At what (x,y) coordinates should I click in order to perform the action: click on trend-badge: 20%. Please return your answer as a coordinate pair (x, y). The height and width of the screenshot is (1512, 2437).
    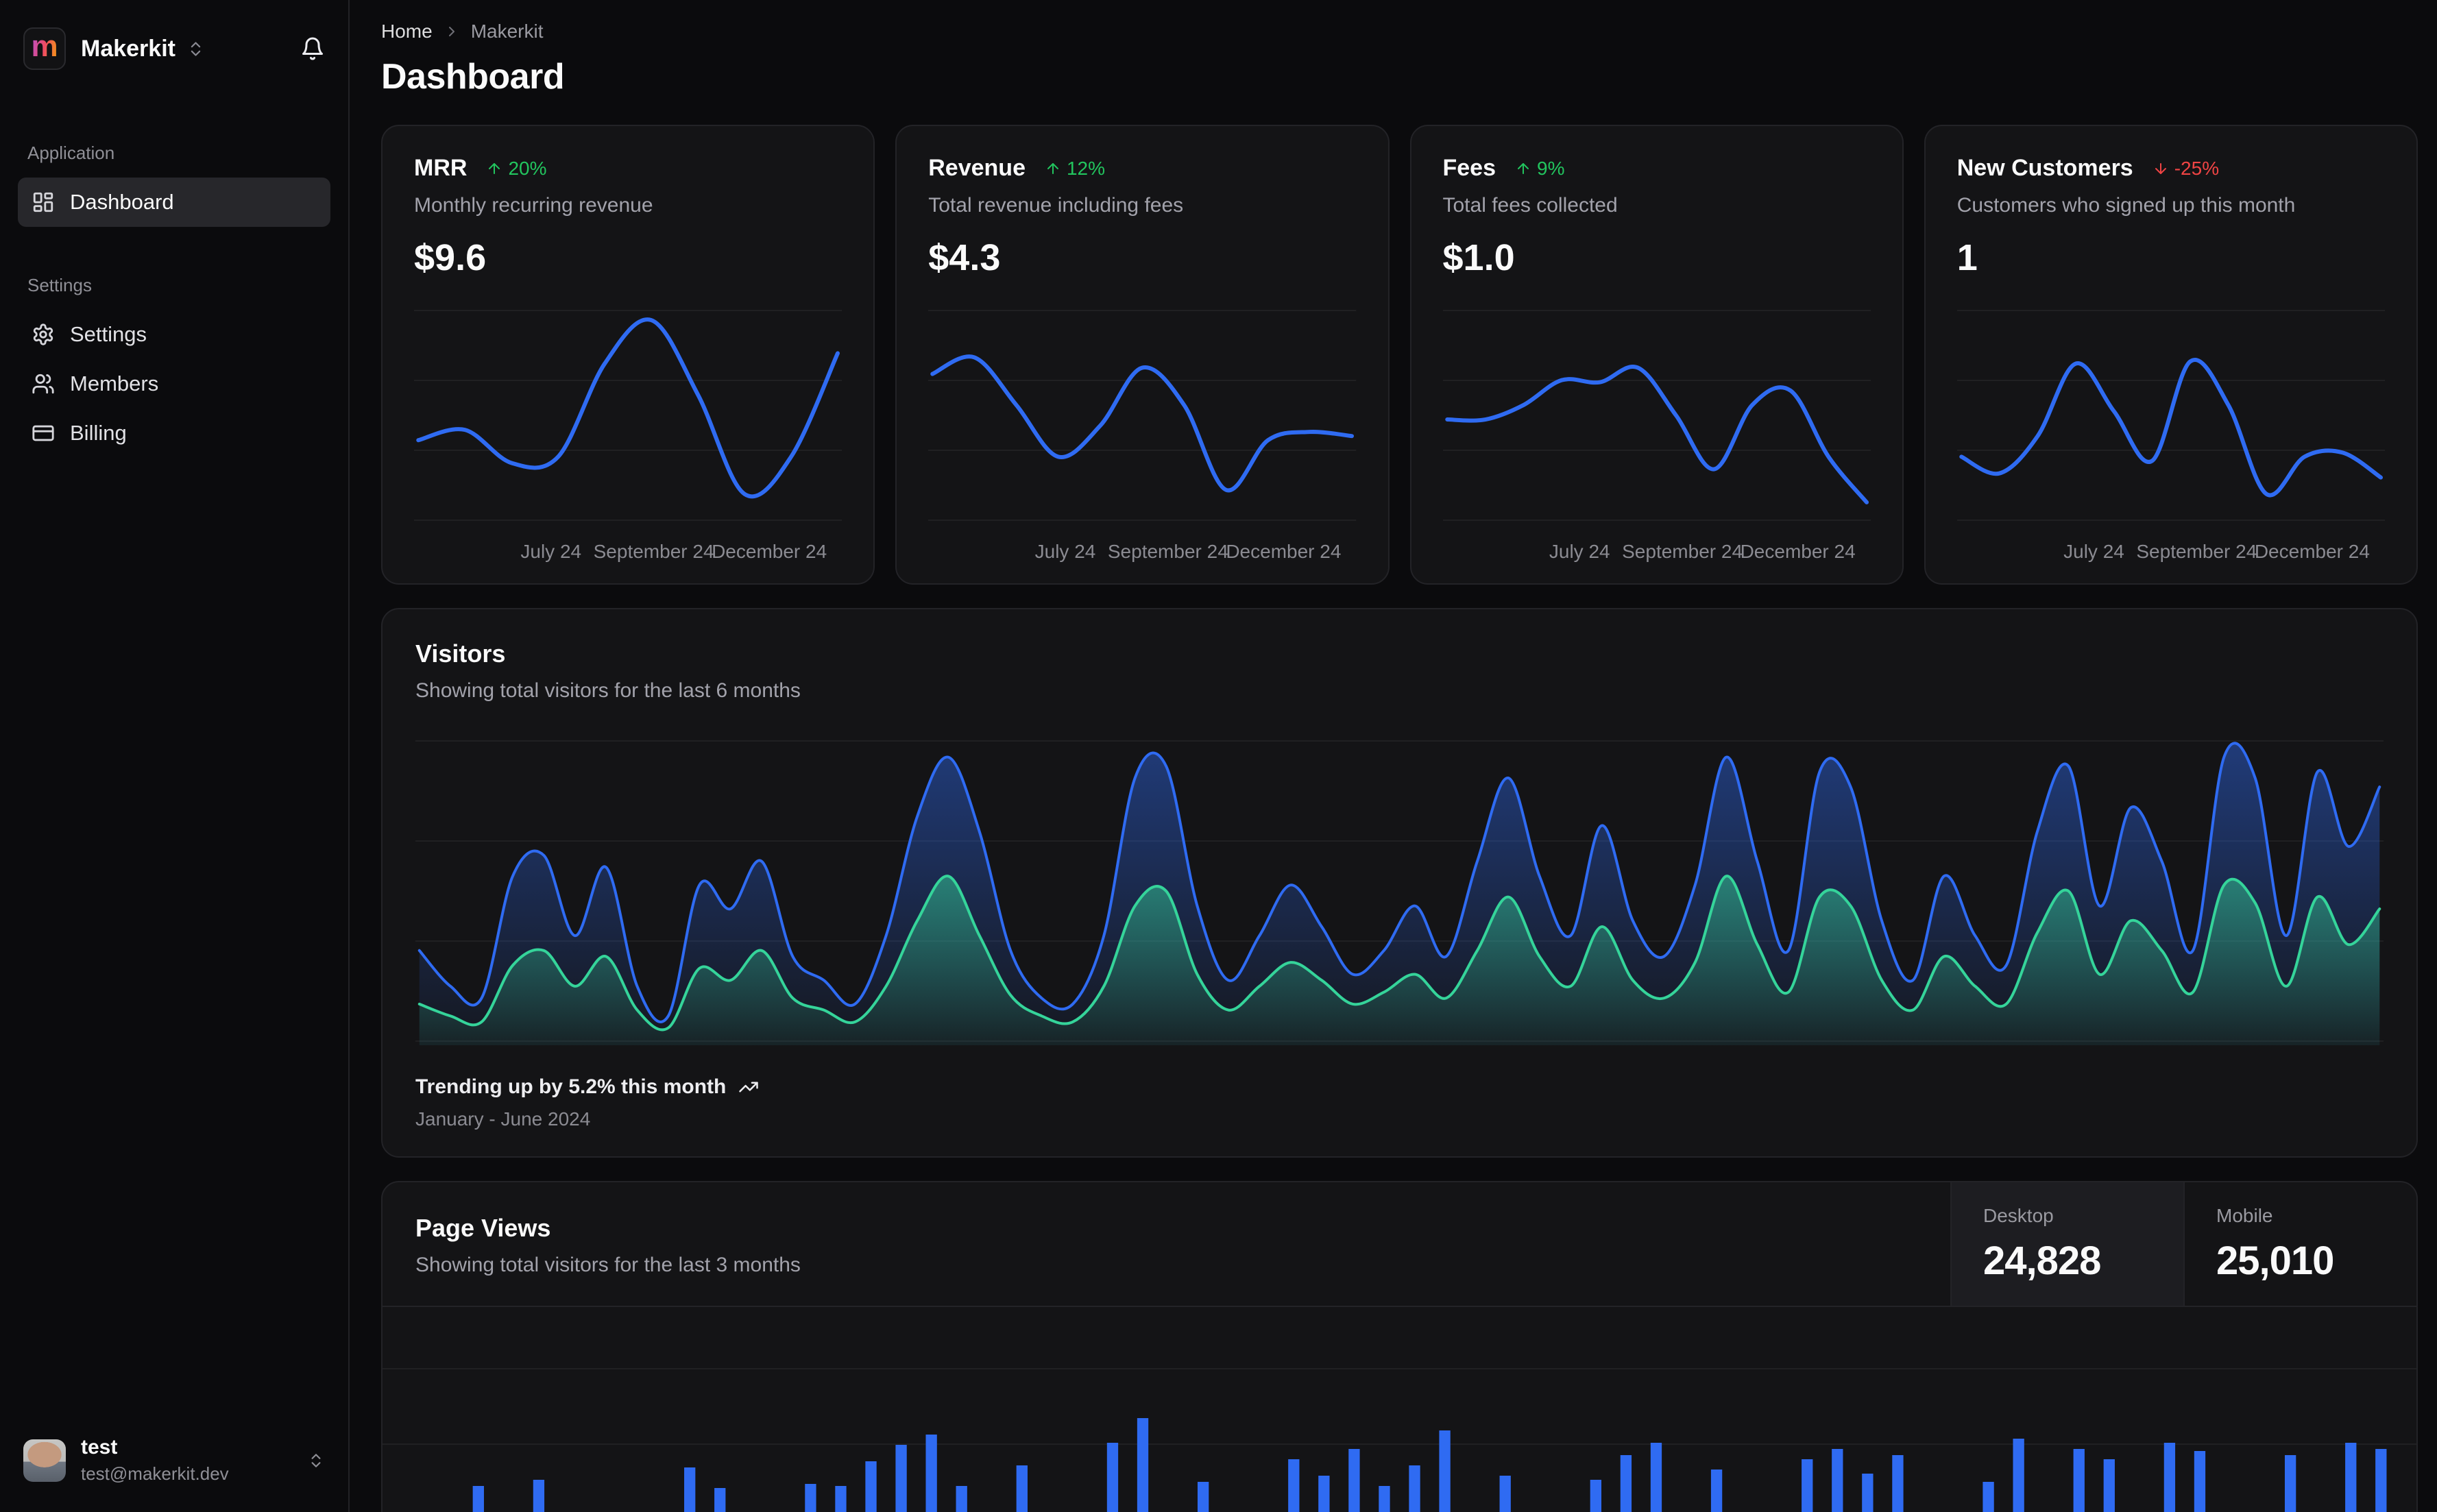
    Looking at the image, I should click on (516, 169).